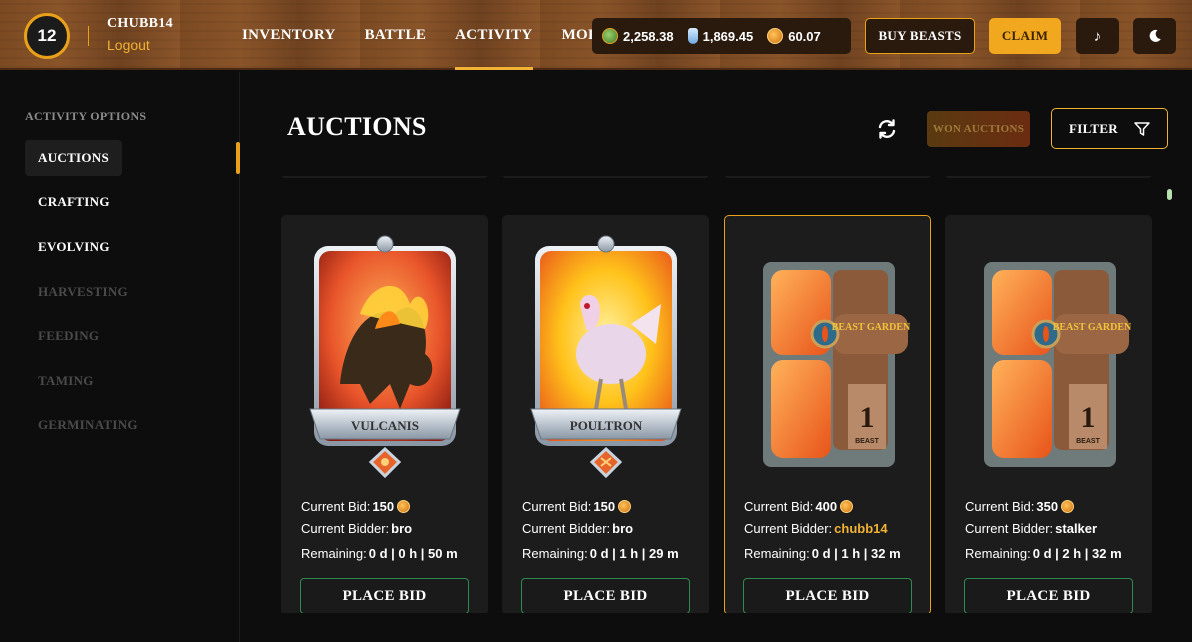 Image resolution: width=1192 pixels, height=642 pixels. What do you see at coordinates (606, 425) in the screenshot?
I see `card-name: POULTRON` at bounding box center [606, 425].